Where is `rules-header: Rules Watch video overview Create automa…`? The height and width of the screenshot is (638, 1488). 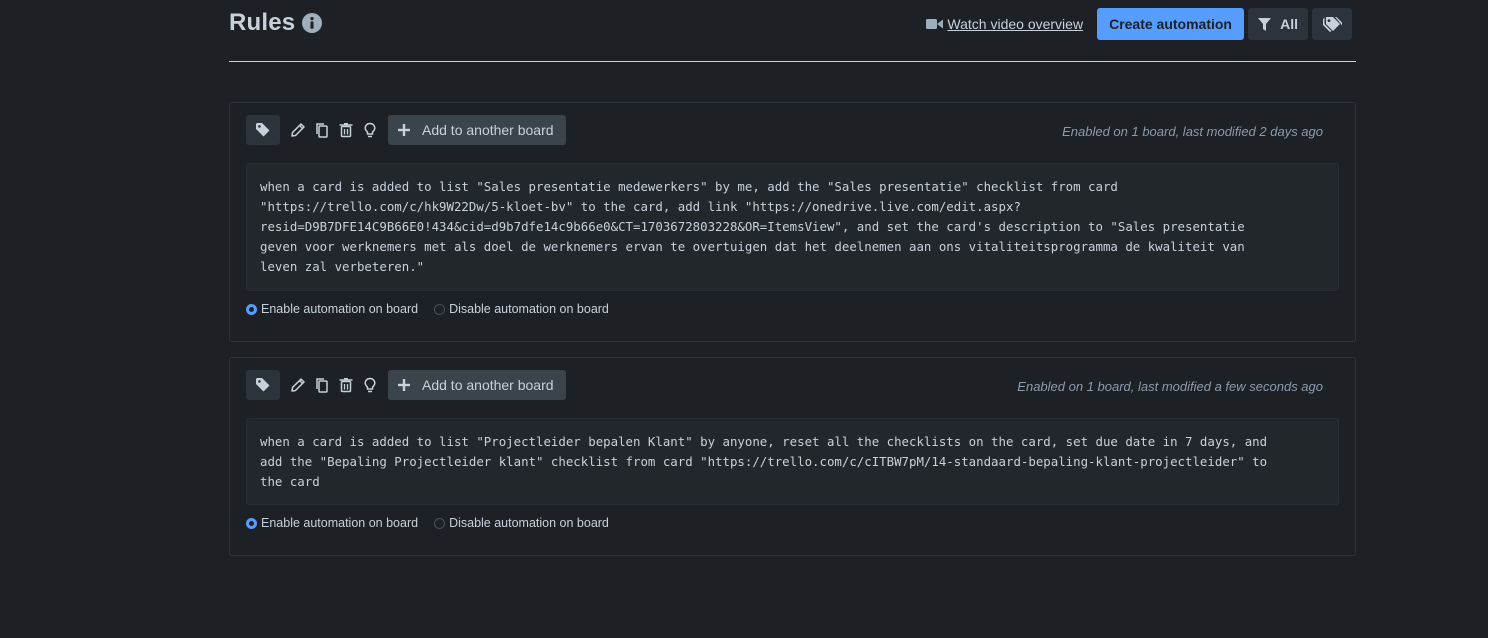 rules-header: Rules Watch video overview Create automa… is located at coordinates (792, 31).